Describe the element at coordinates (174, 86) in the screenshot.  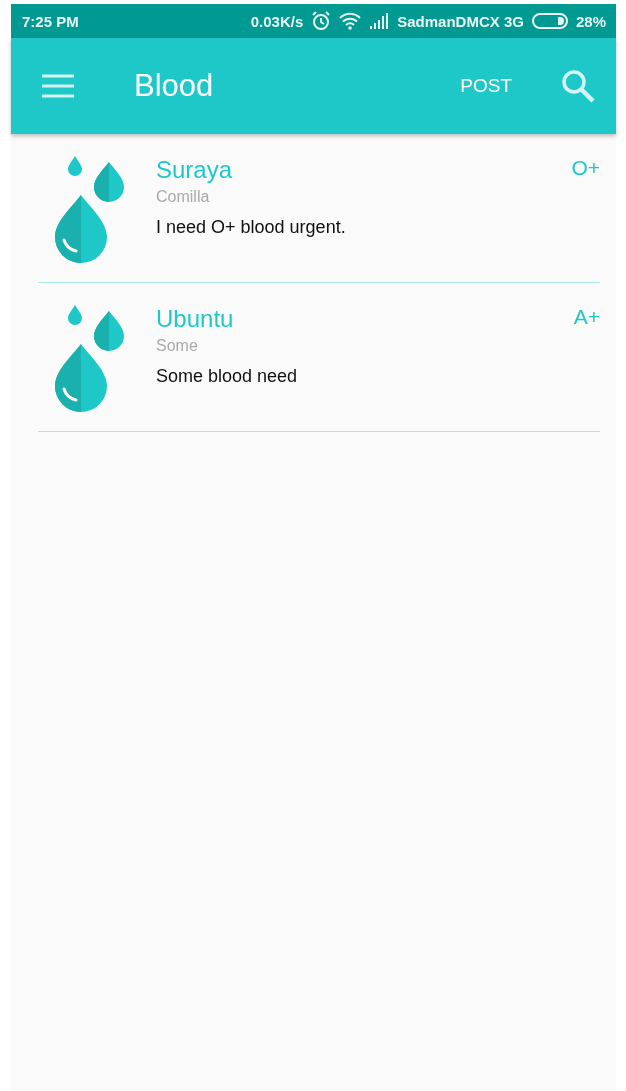
I see `app-title: Blood` at that location.